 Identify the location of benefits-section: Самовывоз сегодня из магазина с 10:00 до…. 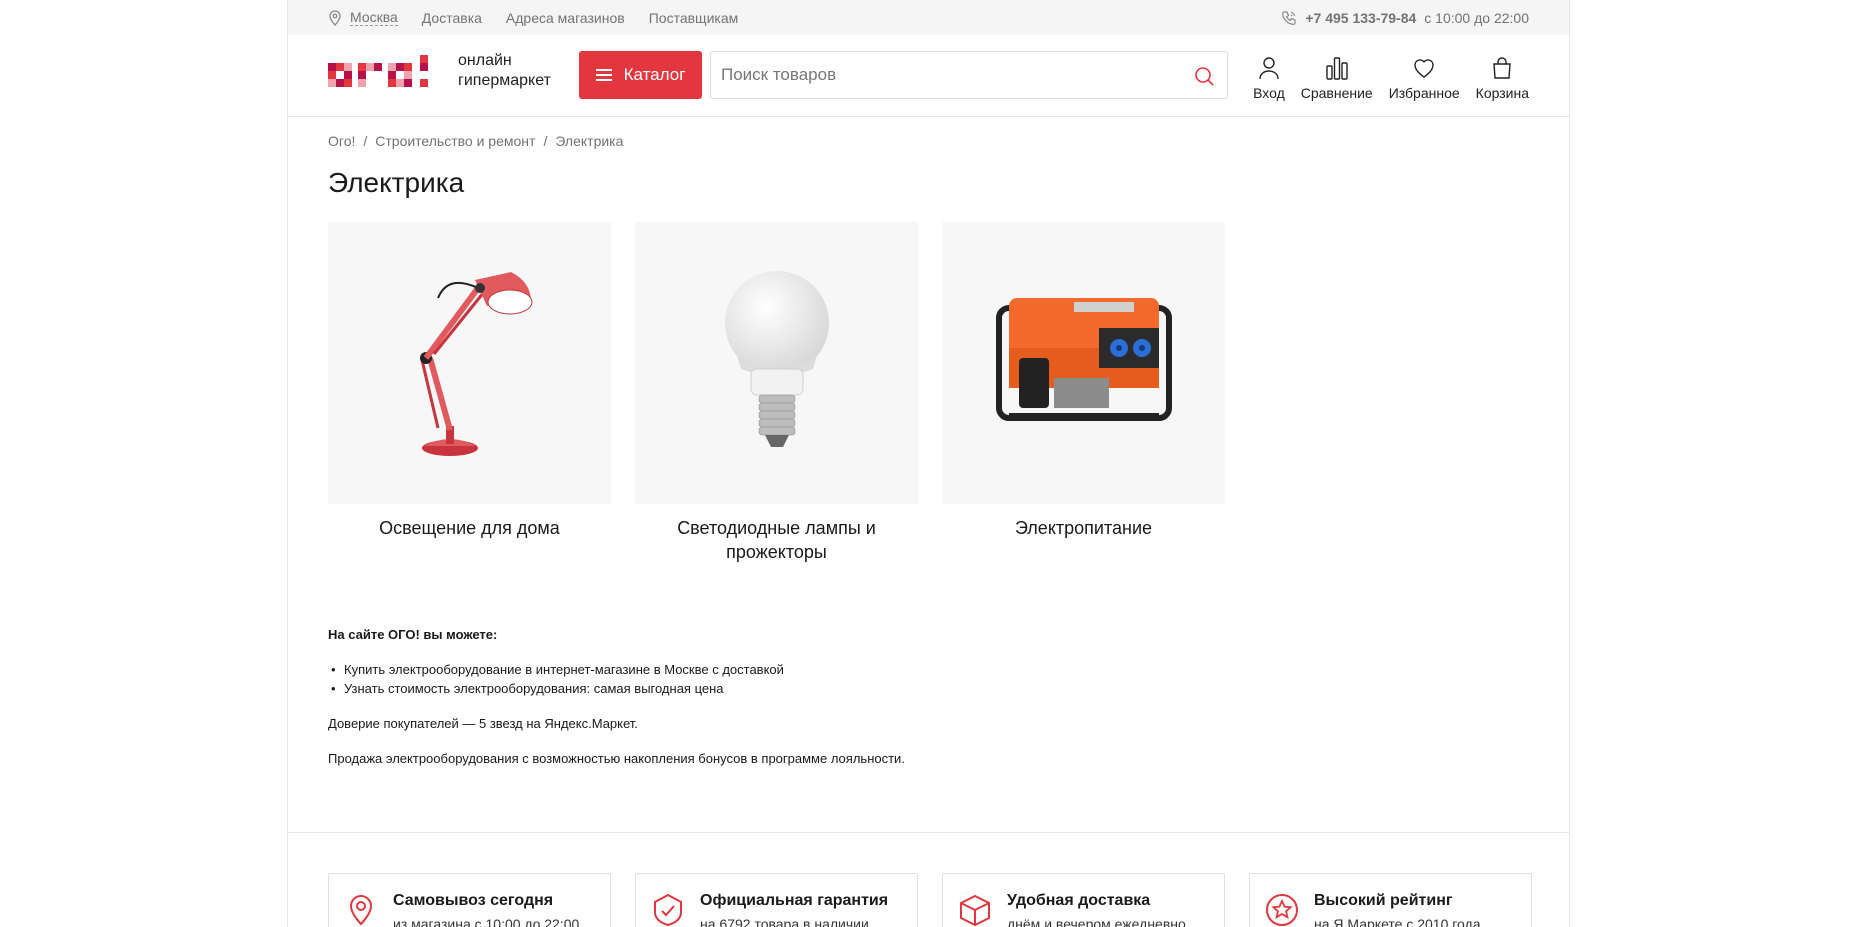
(928, 879).